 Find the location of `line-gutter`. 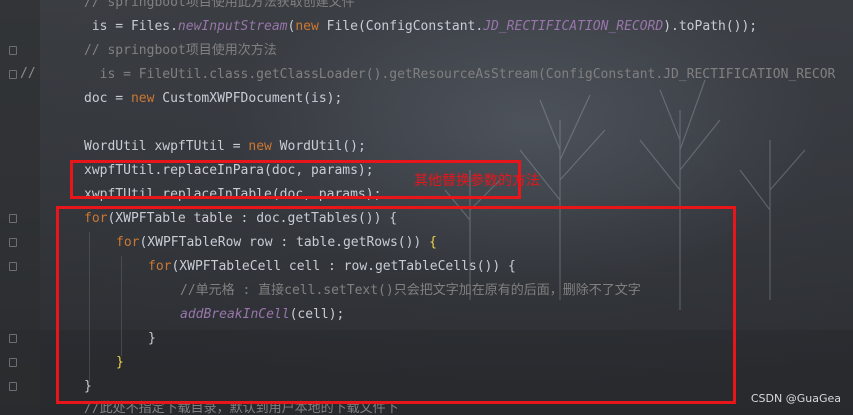

line-gutter is located at coordinates (20, 207).